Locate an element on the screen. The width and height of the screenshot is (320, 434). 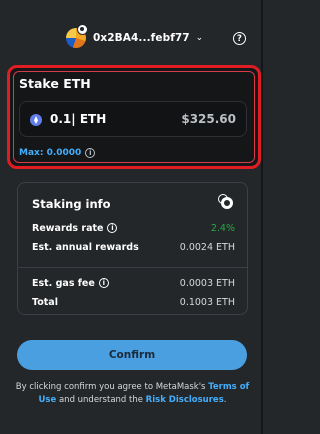
total-row: Total 0.1003 ETH is located at coordinates (133, 302).